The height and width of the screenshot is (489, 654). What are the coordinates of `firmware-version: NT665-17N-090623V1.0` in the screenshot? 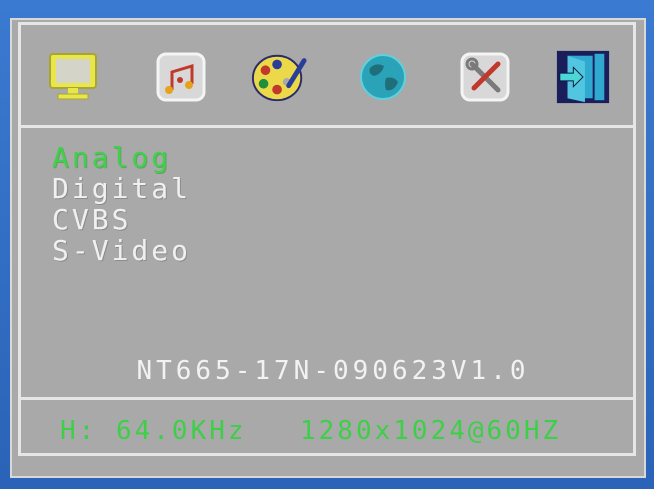 It's located at (333, 371).